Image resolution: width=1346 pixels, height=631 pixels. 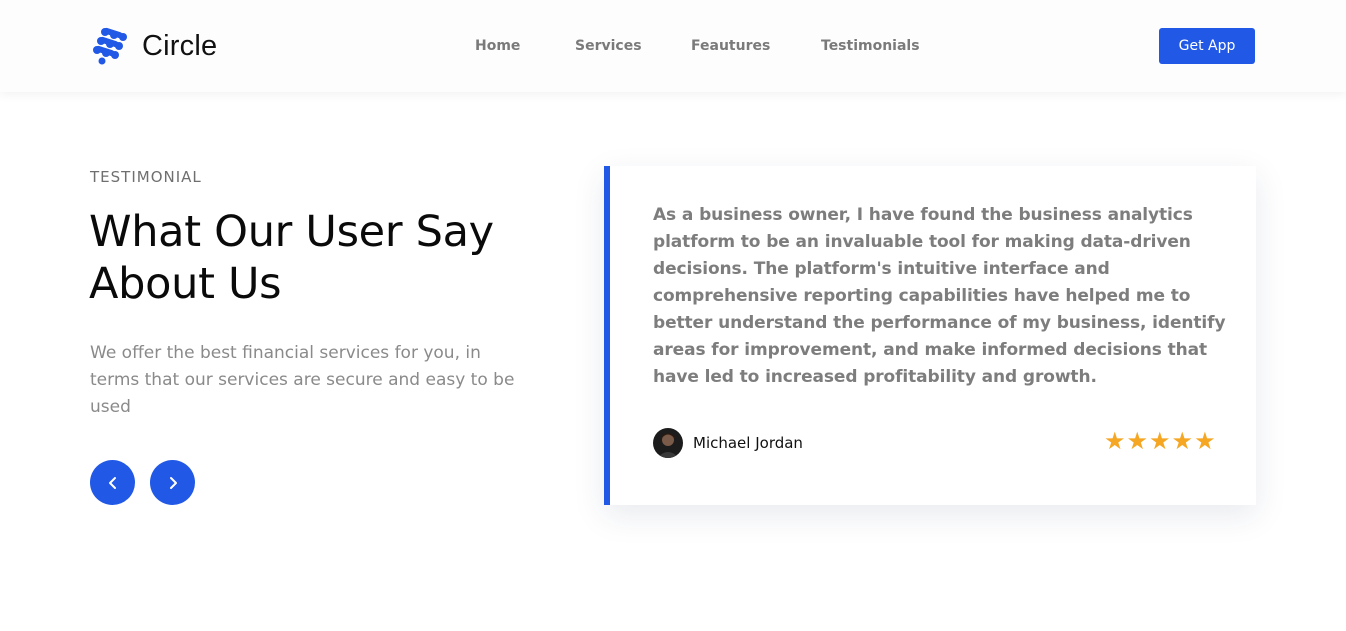 What do you see at coordinates (319, 258) in the screenshot?
I see `section-headline: What Our User Say About Us` at bounding box center [319, 258].